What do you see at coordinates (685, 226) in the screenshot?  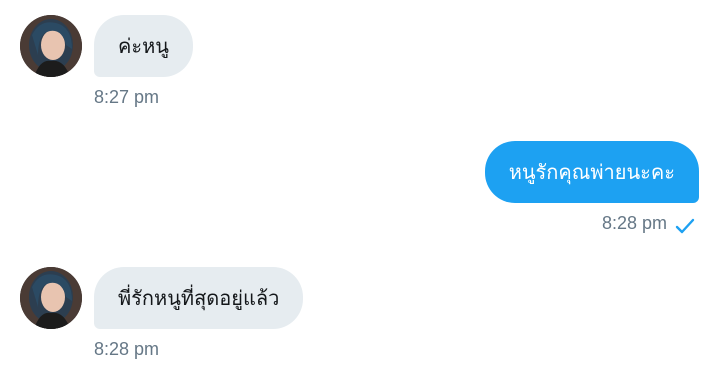 I see `checkmark-icon` at bounding box center [685, 226].